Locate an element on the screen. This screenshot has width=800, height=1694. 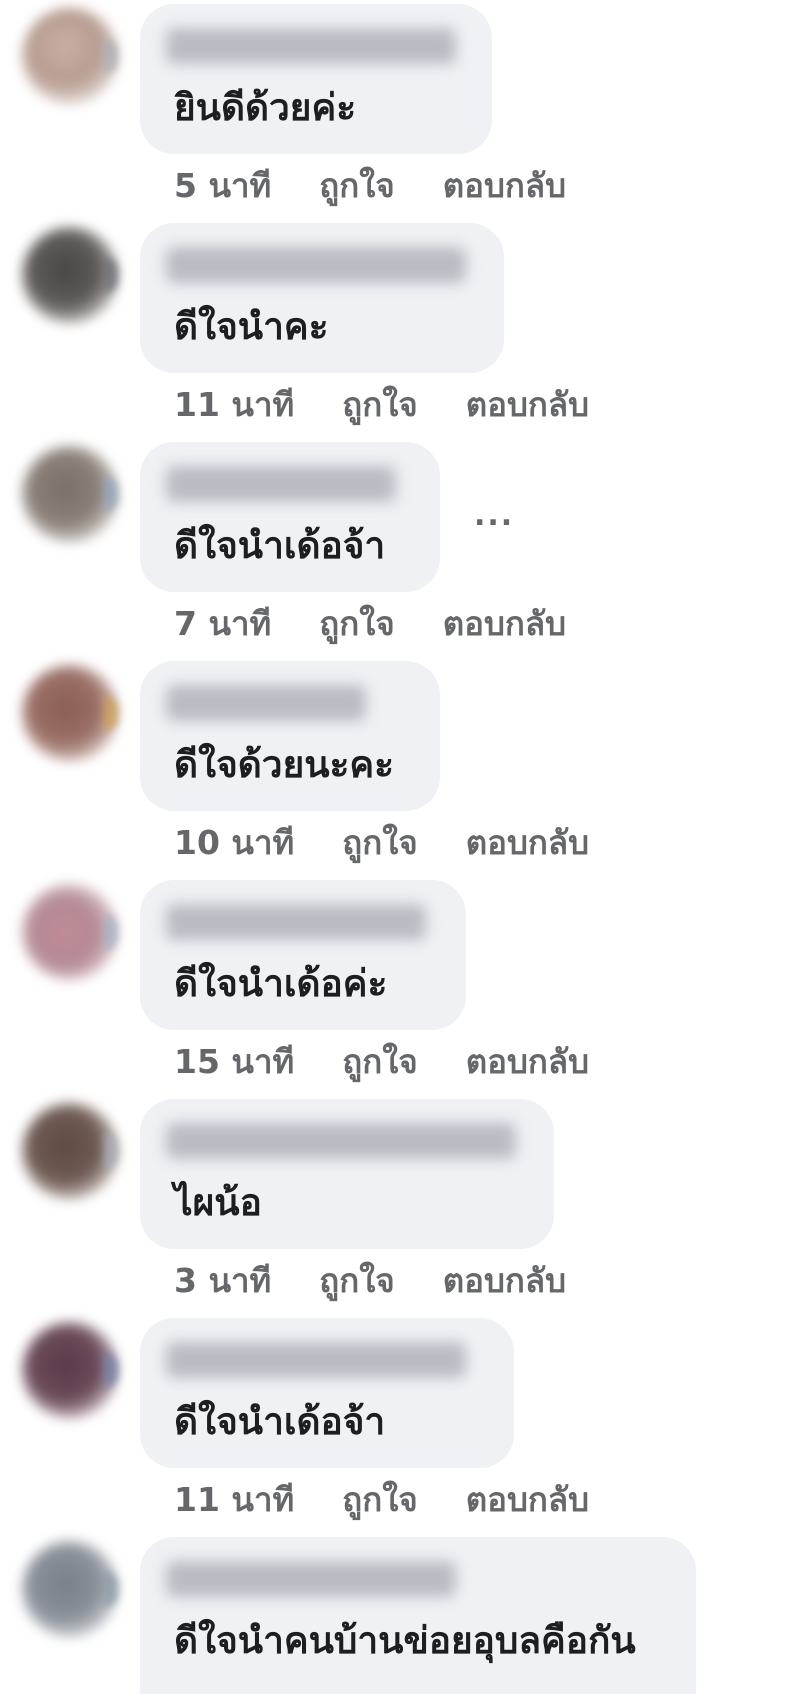
comment-actions: 15 นาที ถูกใจ ตอบกลับ is located at coordinates (381, 1062).